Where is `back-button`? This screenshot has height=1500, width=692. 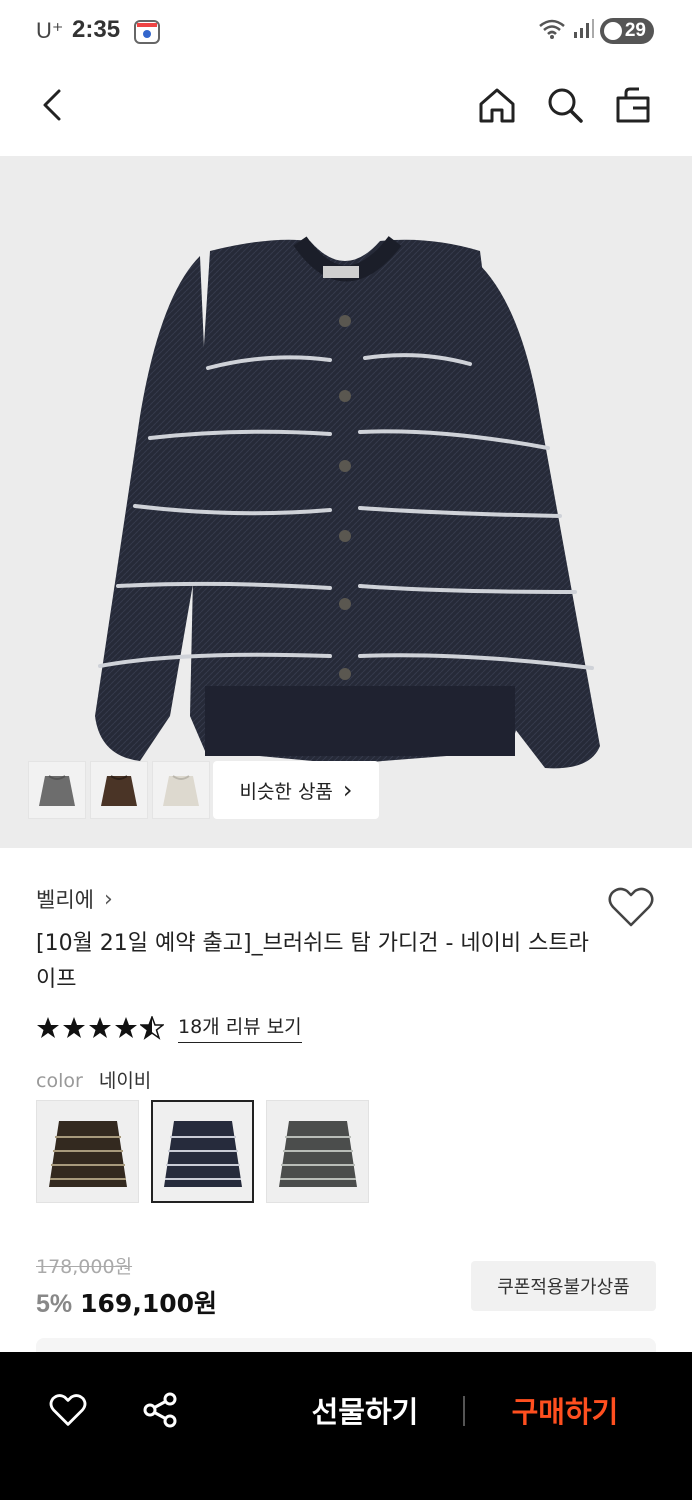
back-button is located at coordinates (53, 105).